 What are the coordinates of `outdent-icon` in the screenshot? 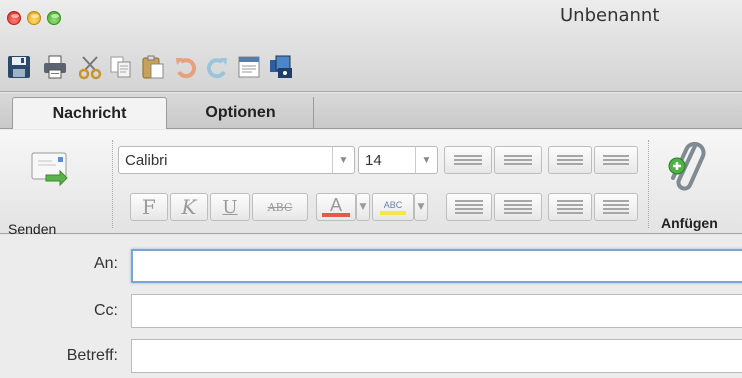 It's located at (570, 160).